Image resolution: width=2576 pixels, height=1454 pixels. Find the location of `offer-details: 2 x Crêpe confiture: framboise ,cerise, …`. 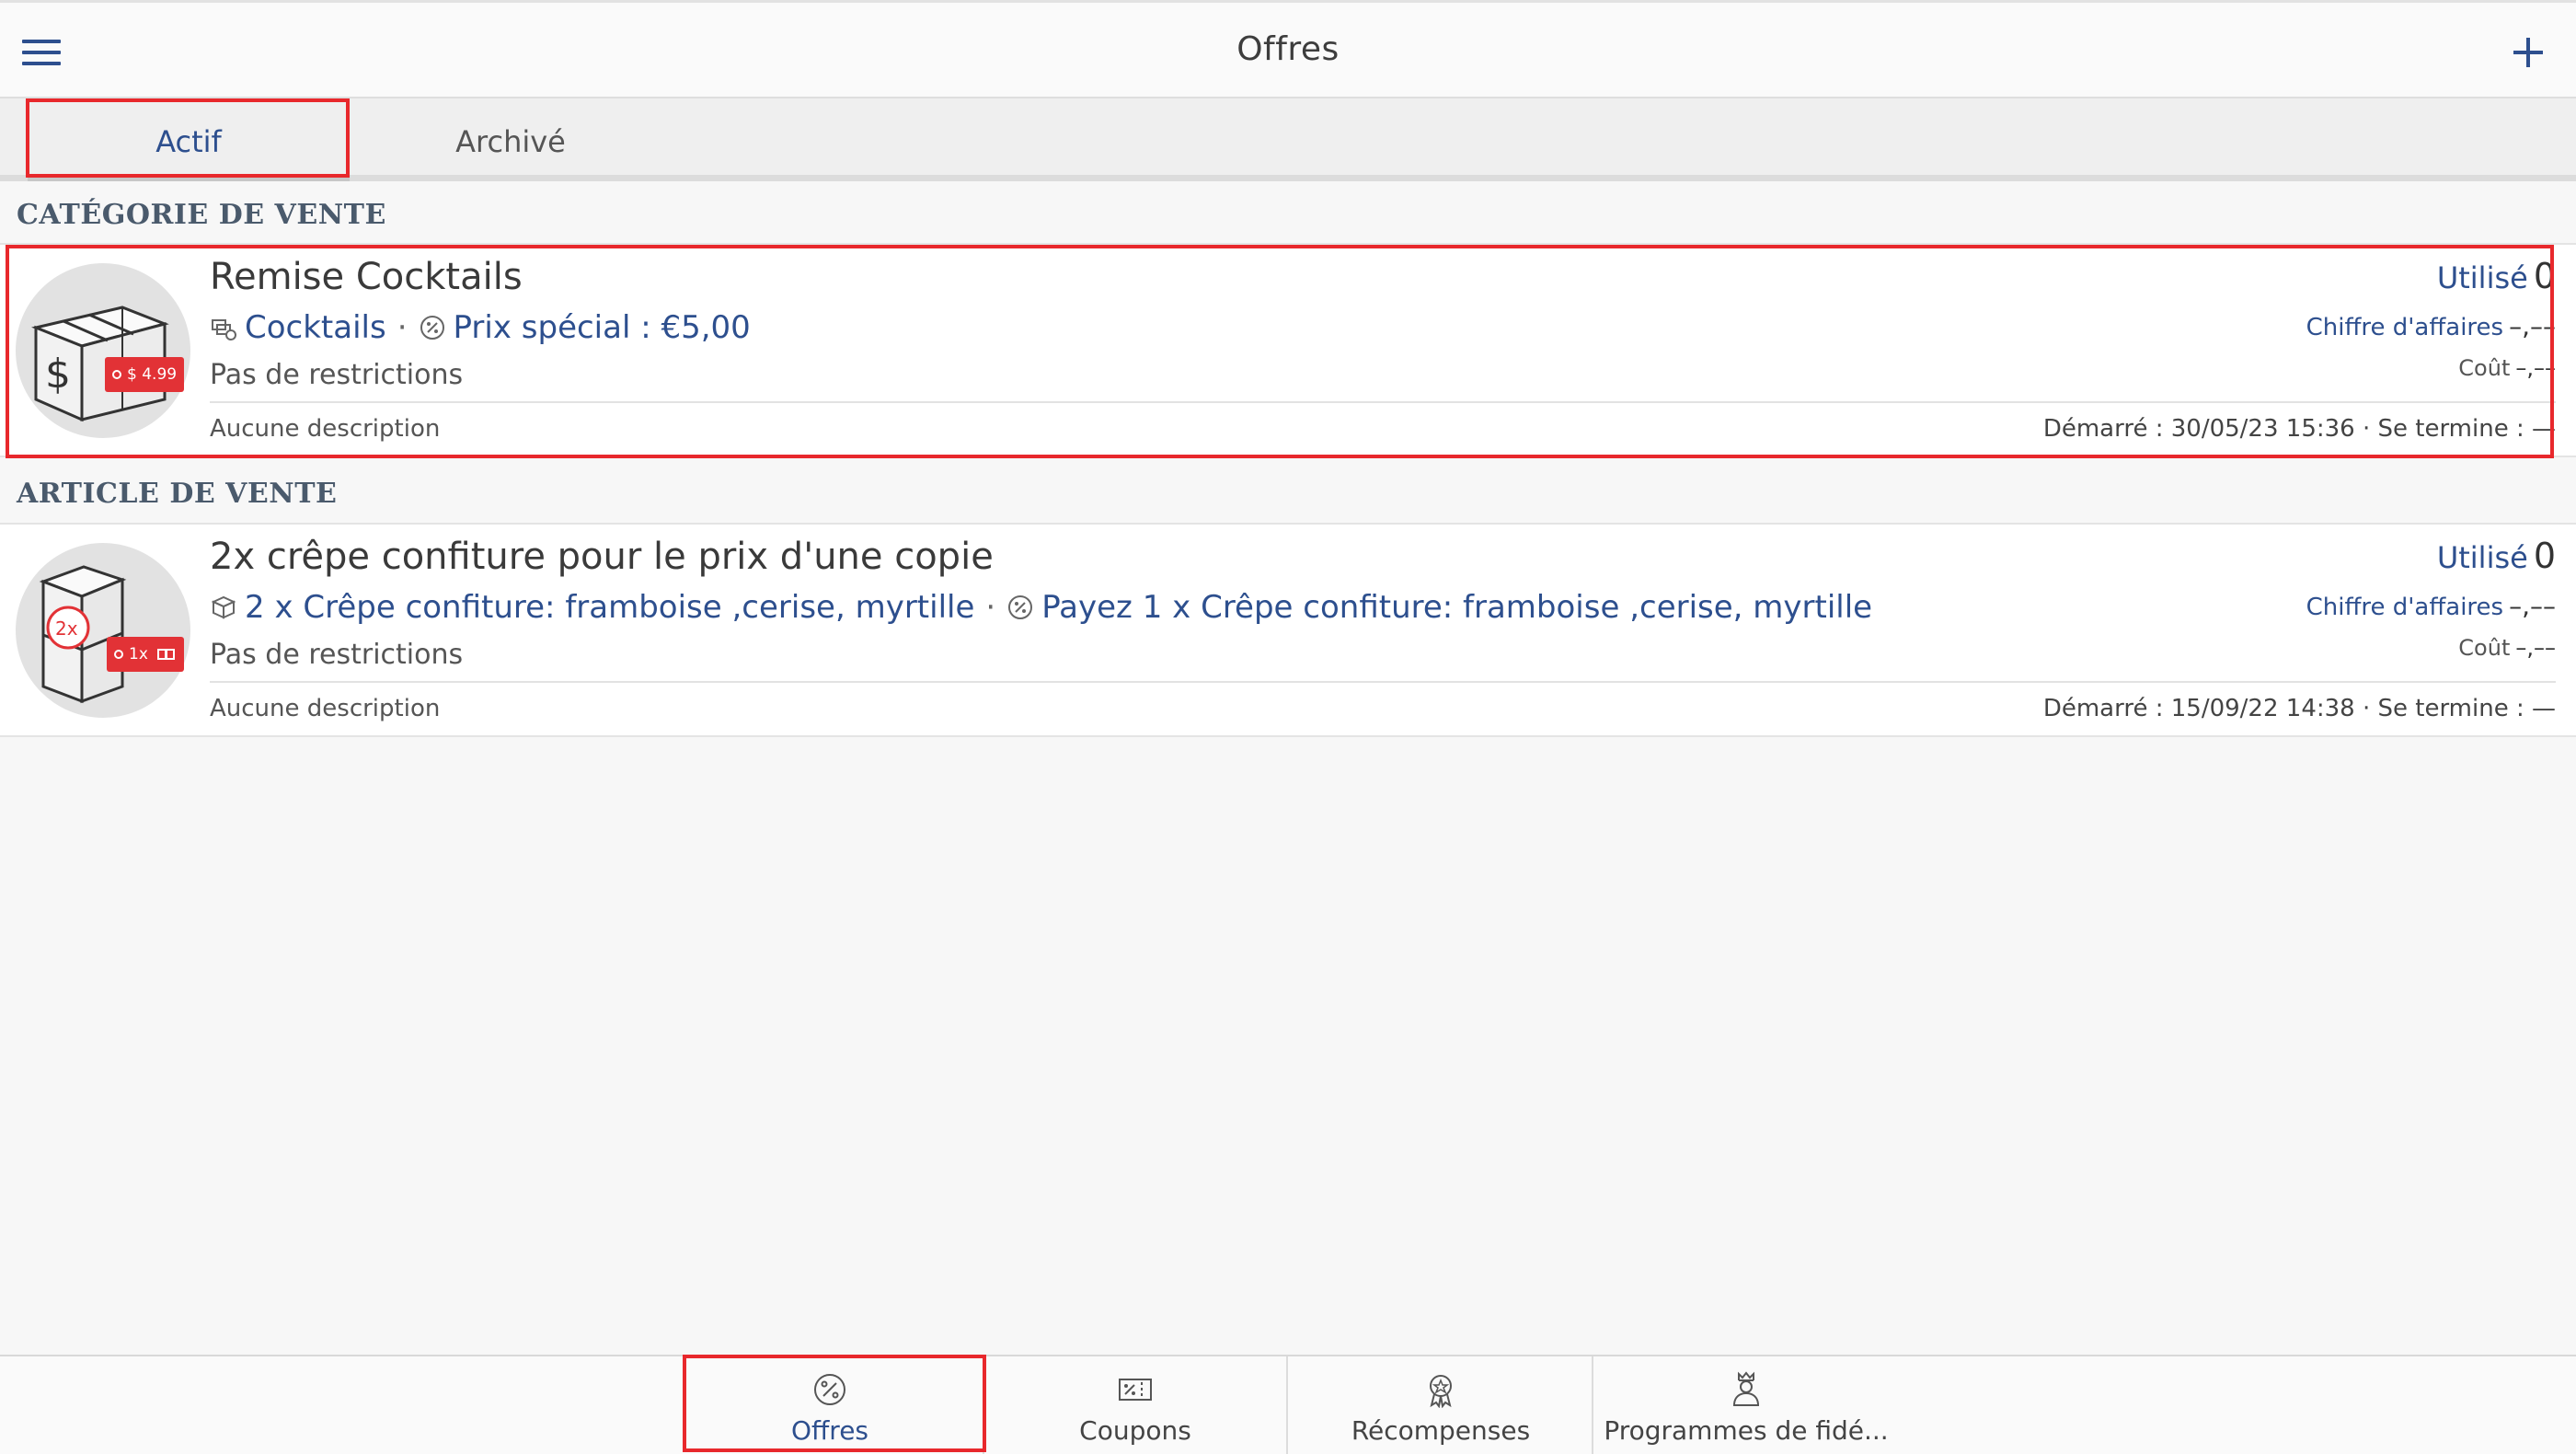

offer-details: 2 x Crêpe confiture: framboise ,cerise, … is located at coordinates (1041, 607).